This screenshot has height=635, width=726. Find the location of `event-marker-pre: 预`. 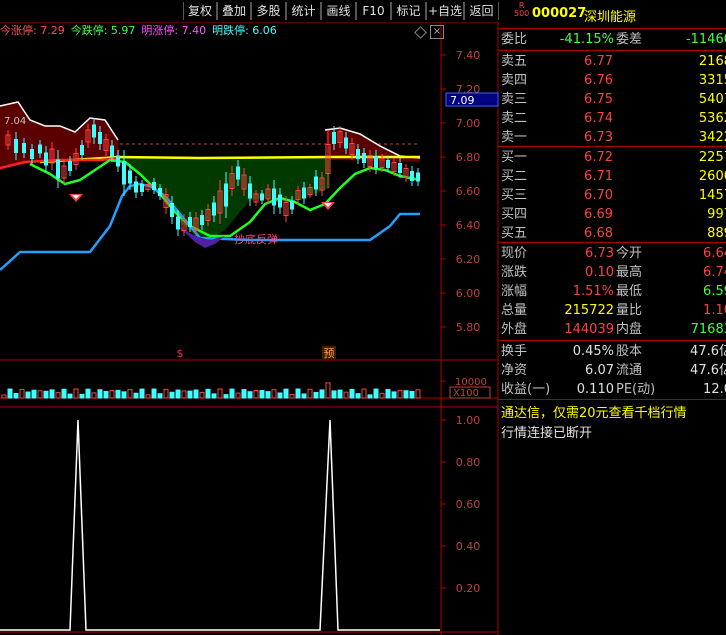

event-marker-pre: 预 is located at coordinates (329, 353).